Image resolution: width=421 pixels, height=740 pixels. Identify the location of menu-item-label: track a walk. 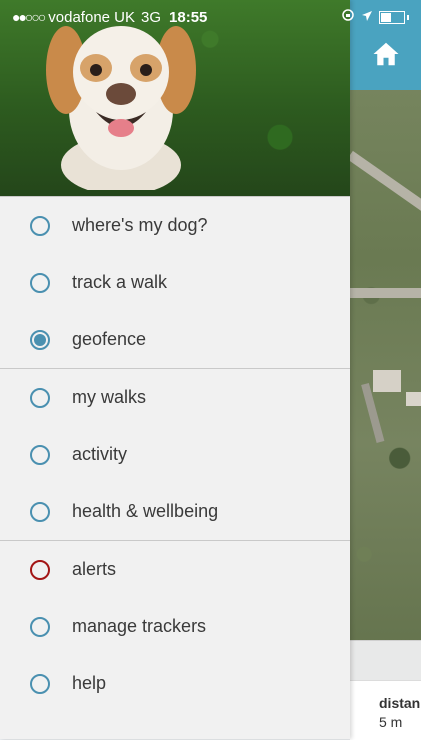
(120, 282).